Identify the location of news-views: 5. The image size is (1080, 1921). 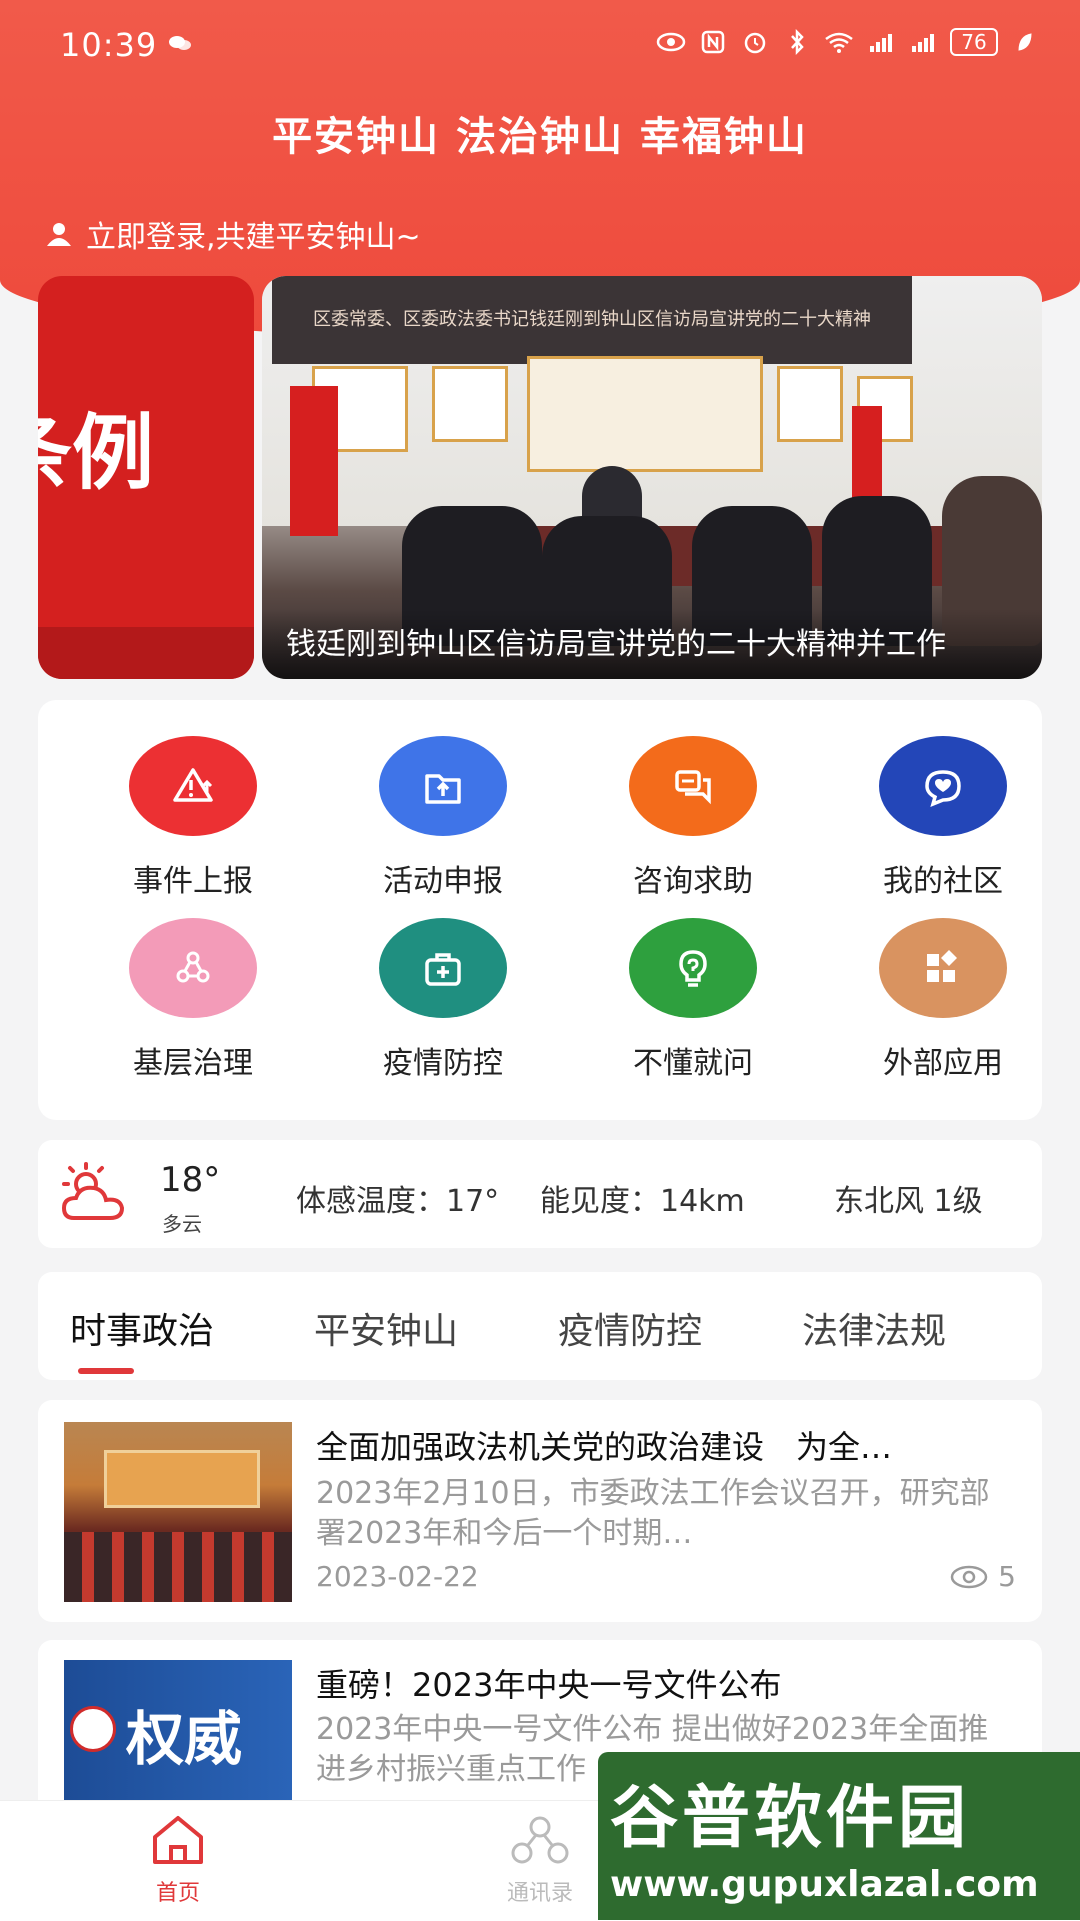
(983, 1576).